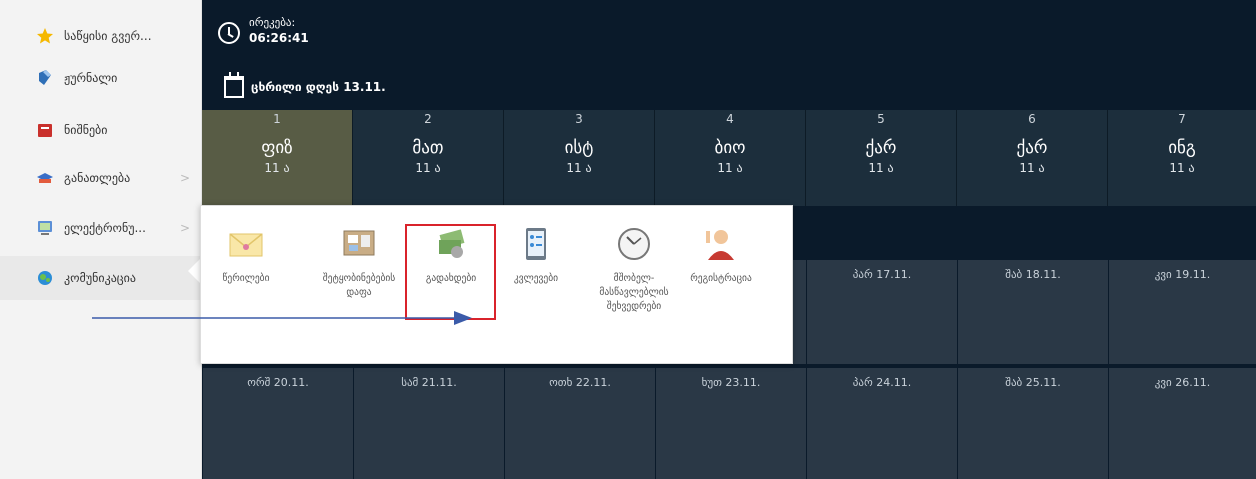 The image size is (1256, 479). Describe the element at coordinates (45, 78) in the screenshot. I see `journal-icon` at that location.